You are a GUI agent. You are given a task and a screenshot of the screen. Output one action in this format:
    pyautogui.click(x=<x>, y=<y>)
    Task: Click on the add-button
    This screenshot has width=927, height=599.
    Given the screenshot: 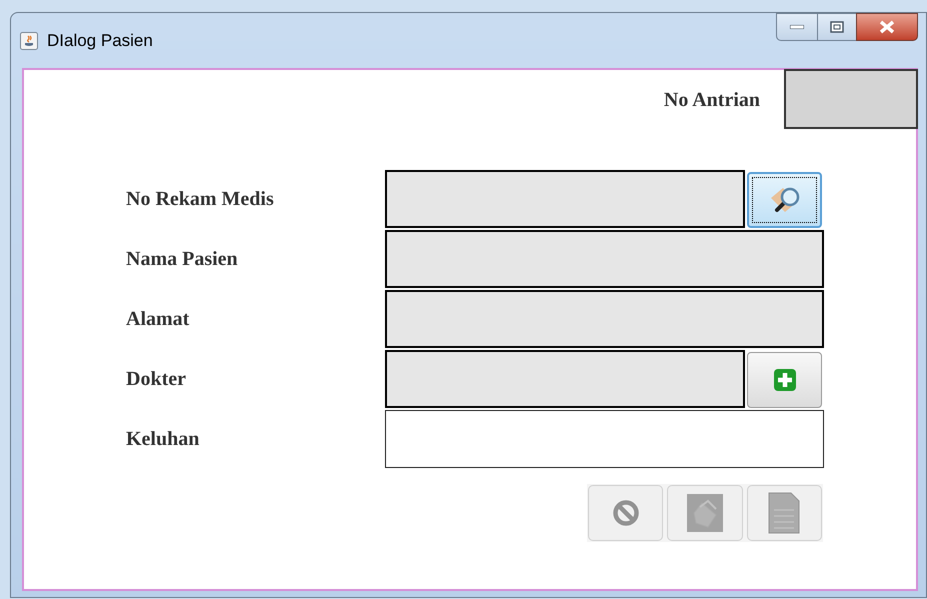 What is the action you would take?
    pyautogui.click(x=784, y=380)
    